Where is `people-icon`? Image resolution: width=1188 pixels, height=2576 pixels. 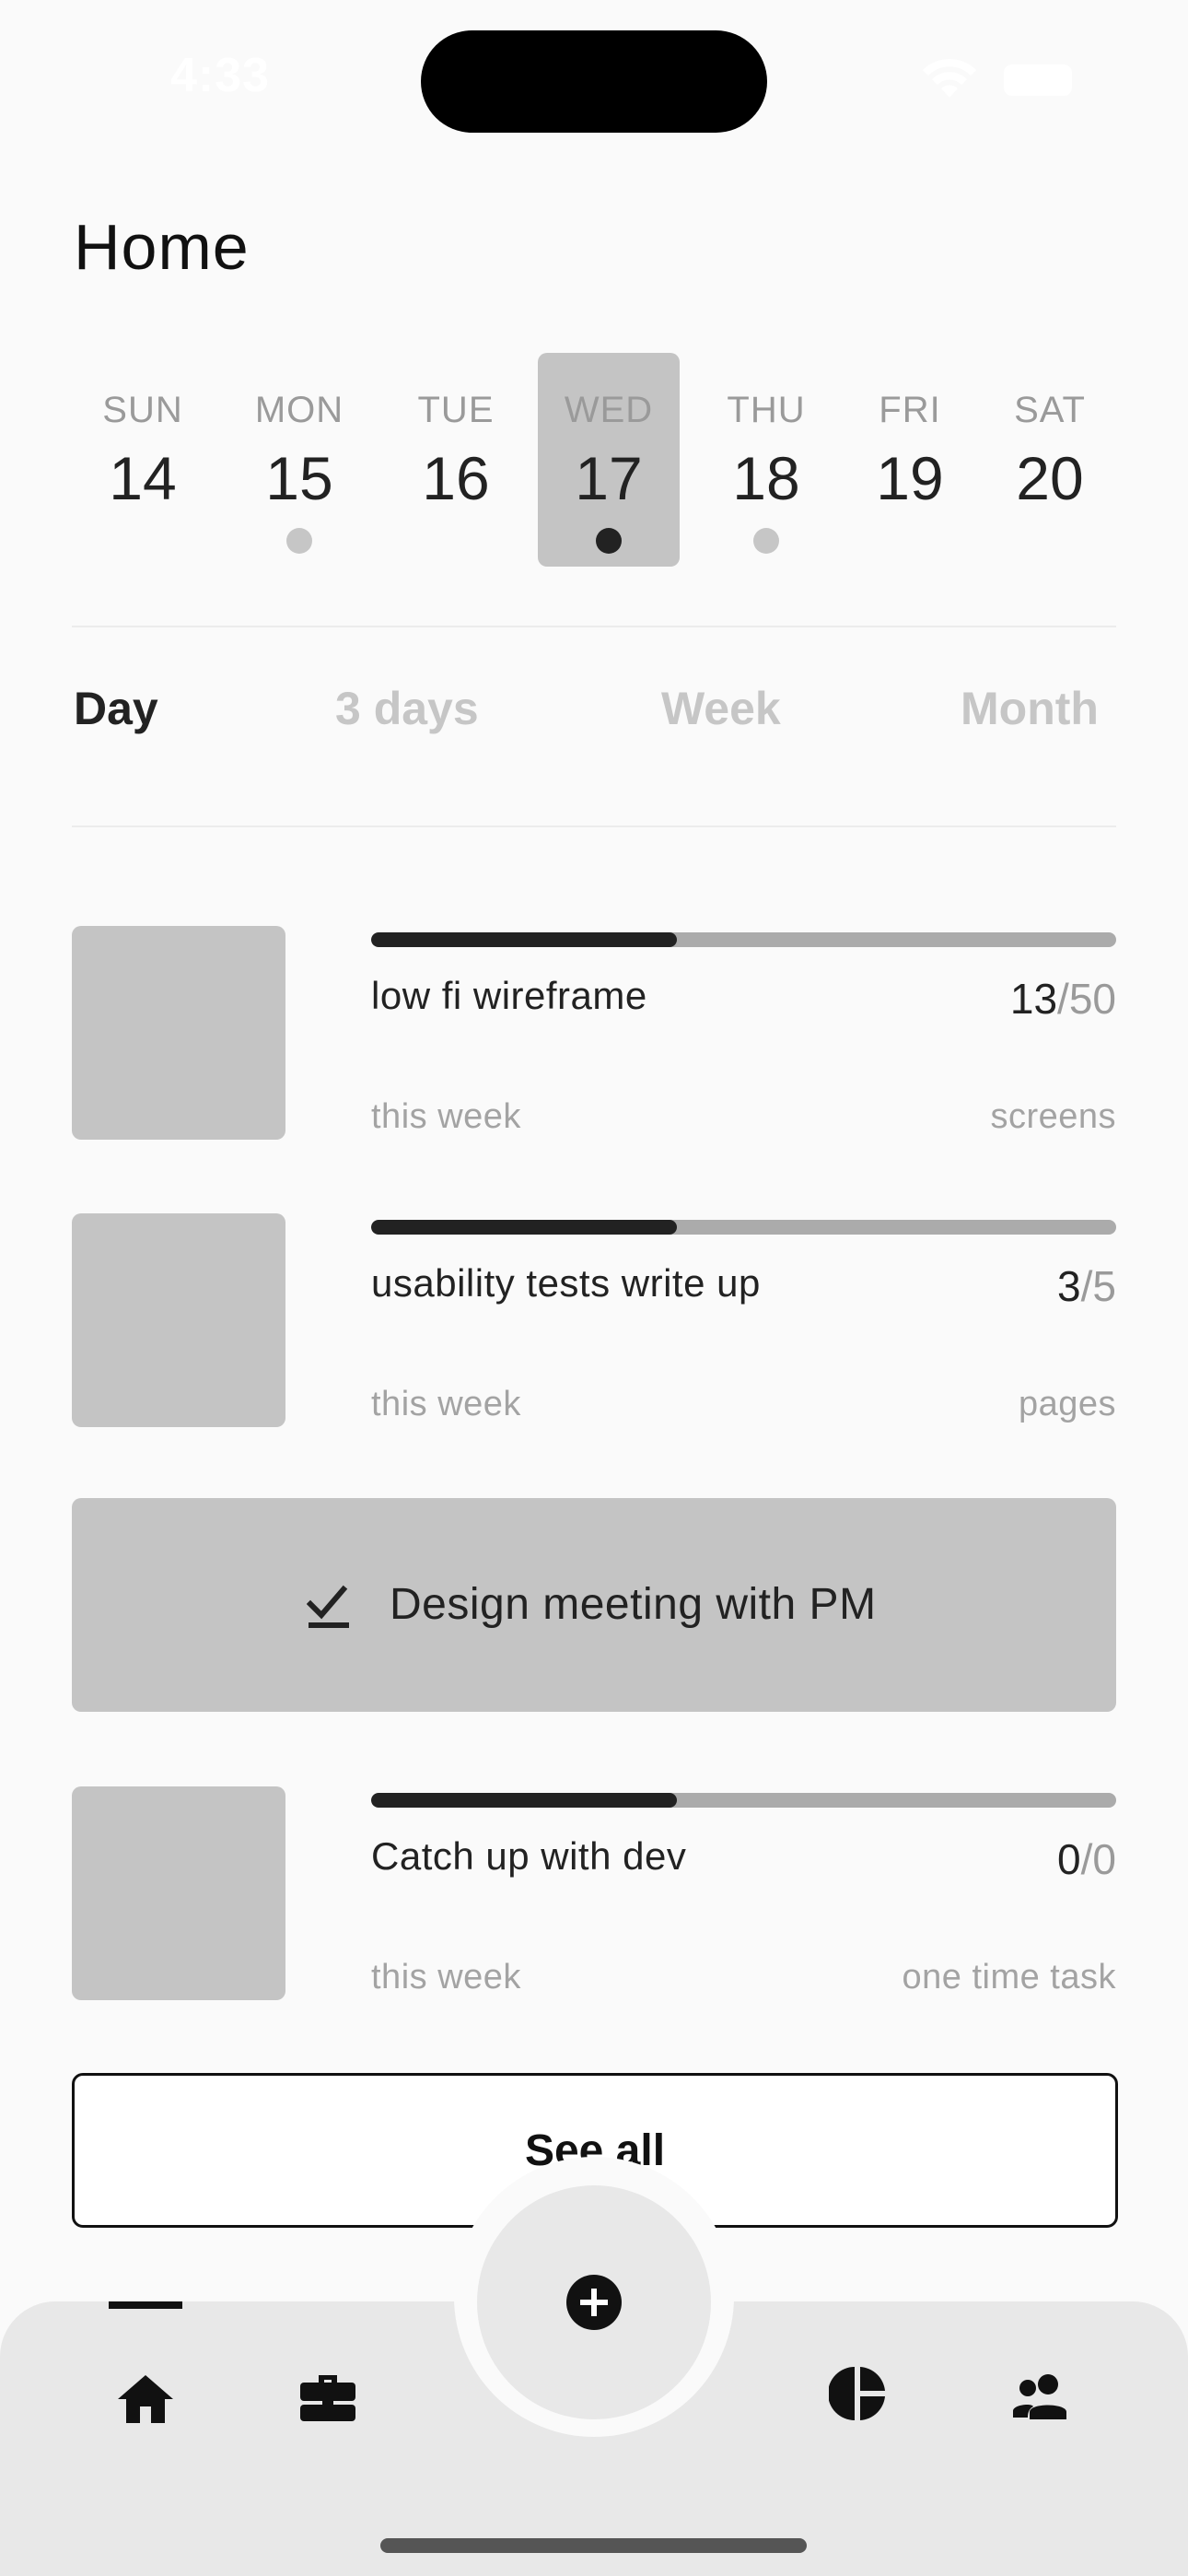
people-icon is located at coordinates (1040, 2395).